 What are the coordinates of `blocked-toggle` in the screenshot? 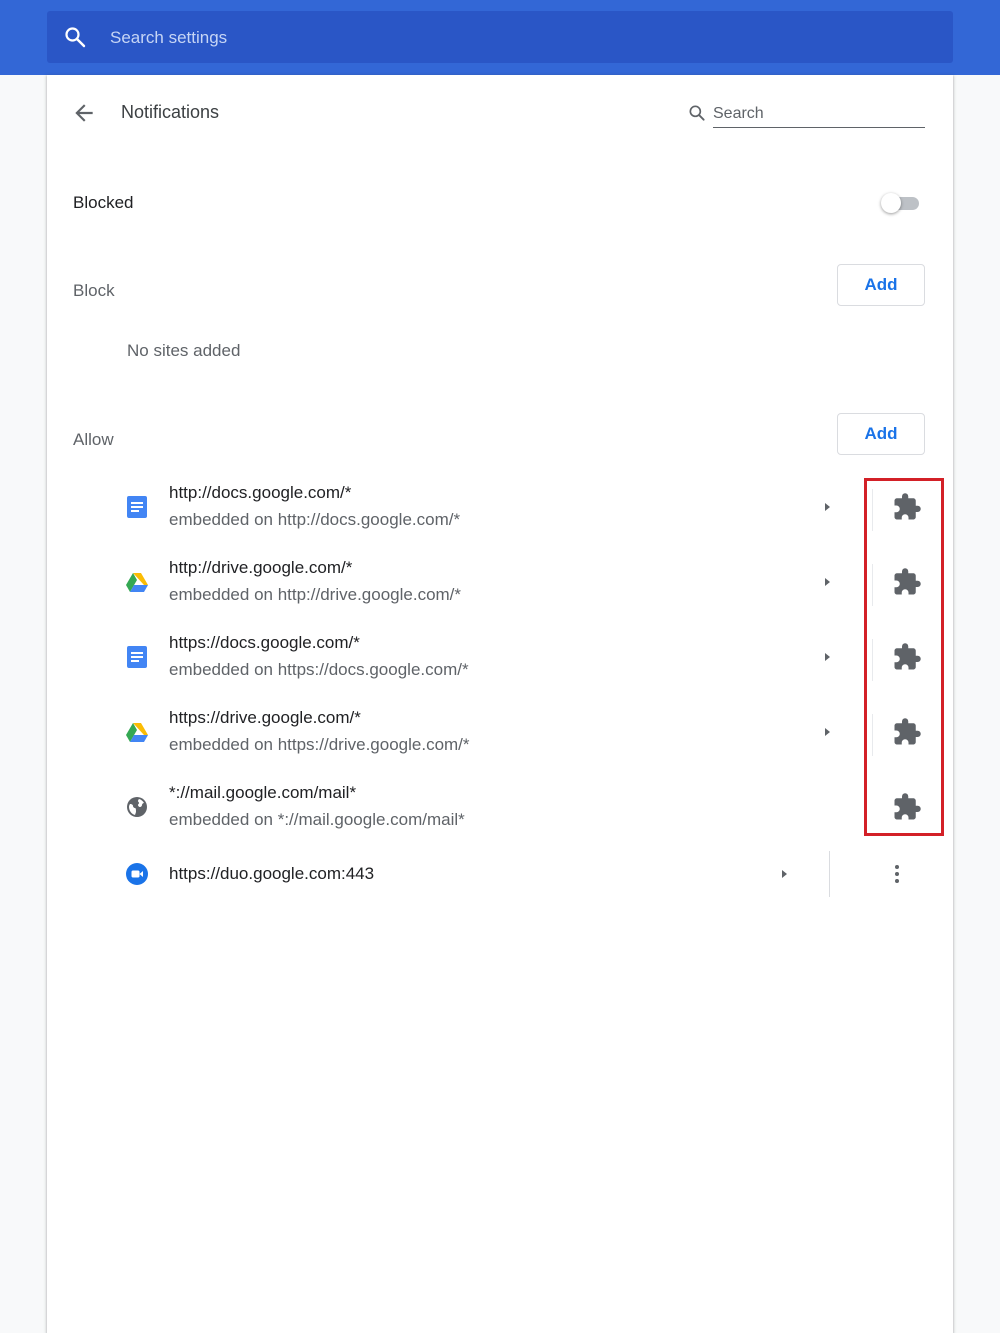 It's located at (902, 203).